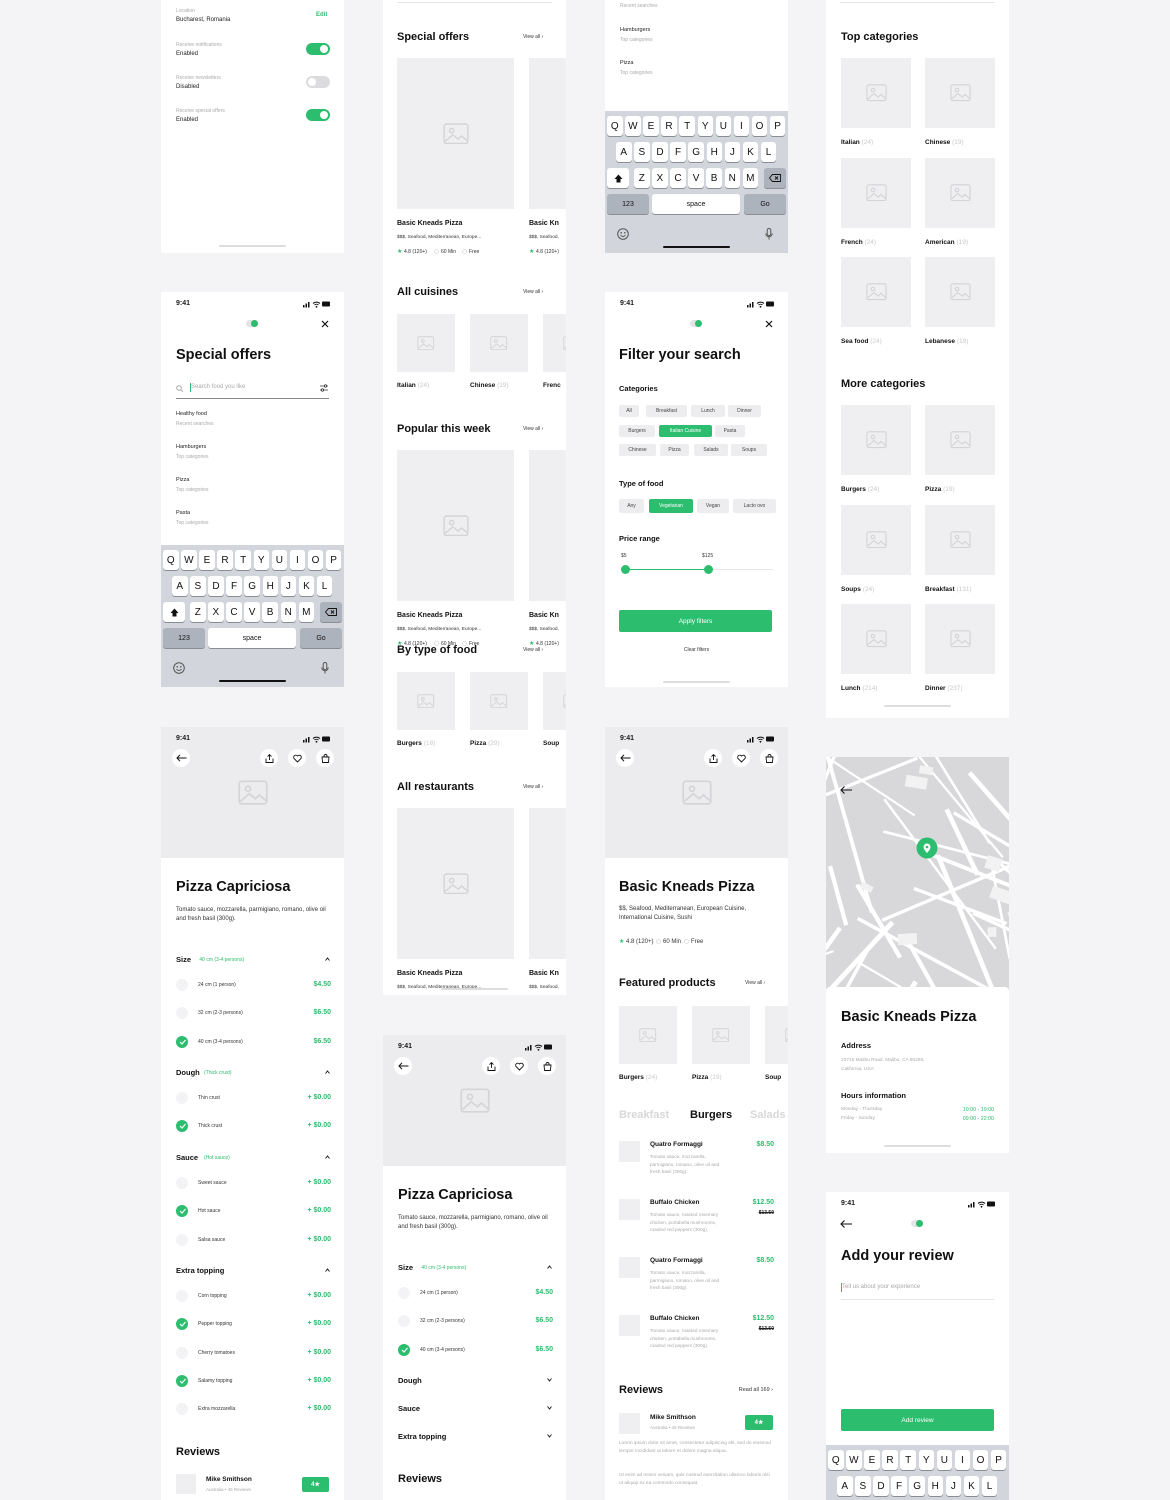  I want to click on key-p: P, so click(777, 126).